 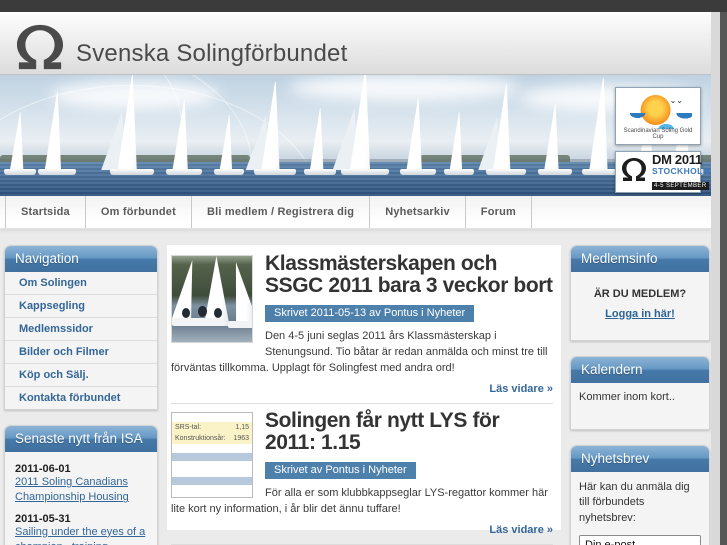 I want to click on sidebar-item-kappsegling: Kappsegling, so click(x=81, y=306).